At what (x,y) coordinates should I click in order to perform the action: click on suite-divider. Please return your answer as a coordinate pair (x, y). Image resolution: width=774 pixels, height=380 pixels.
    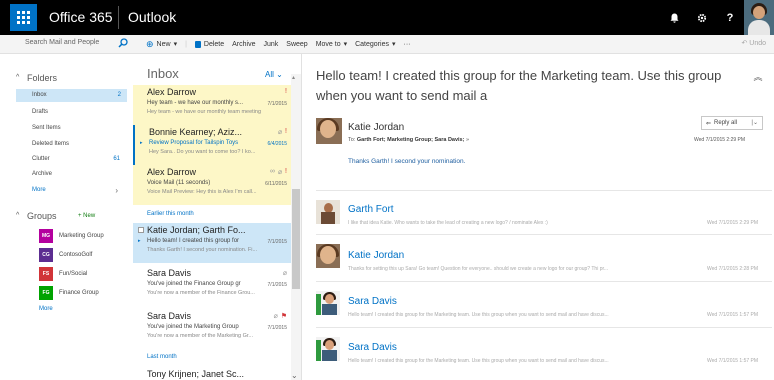
    Looking at the image, I should click on (118, 17).